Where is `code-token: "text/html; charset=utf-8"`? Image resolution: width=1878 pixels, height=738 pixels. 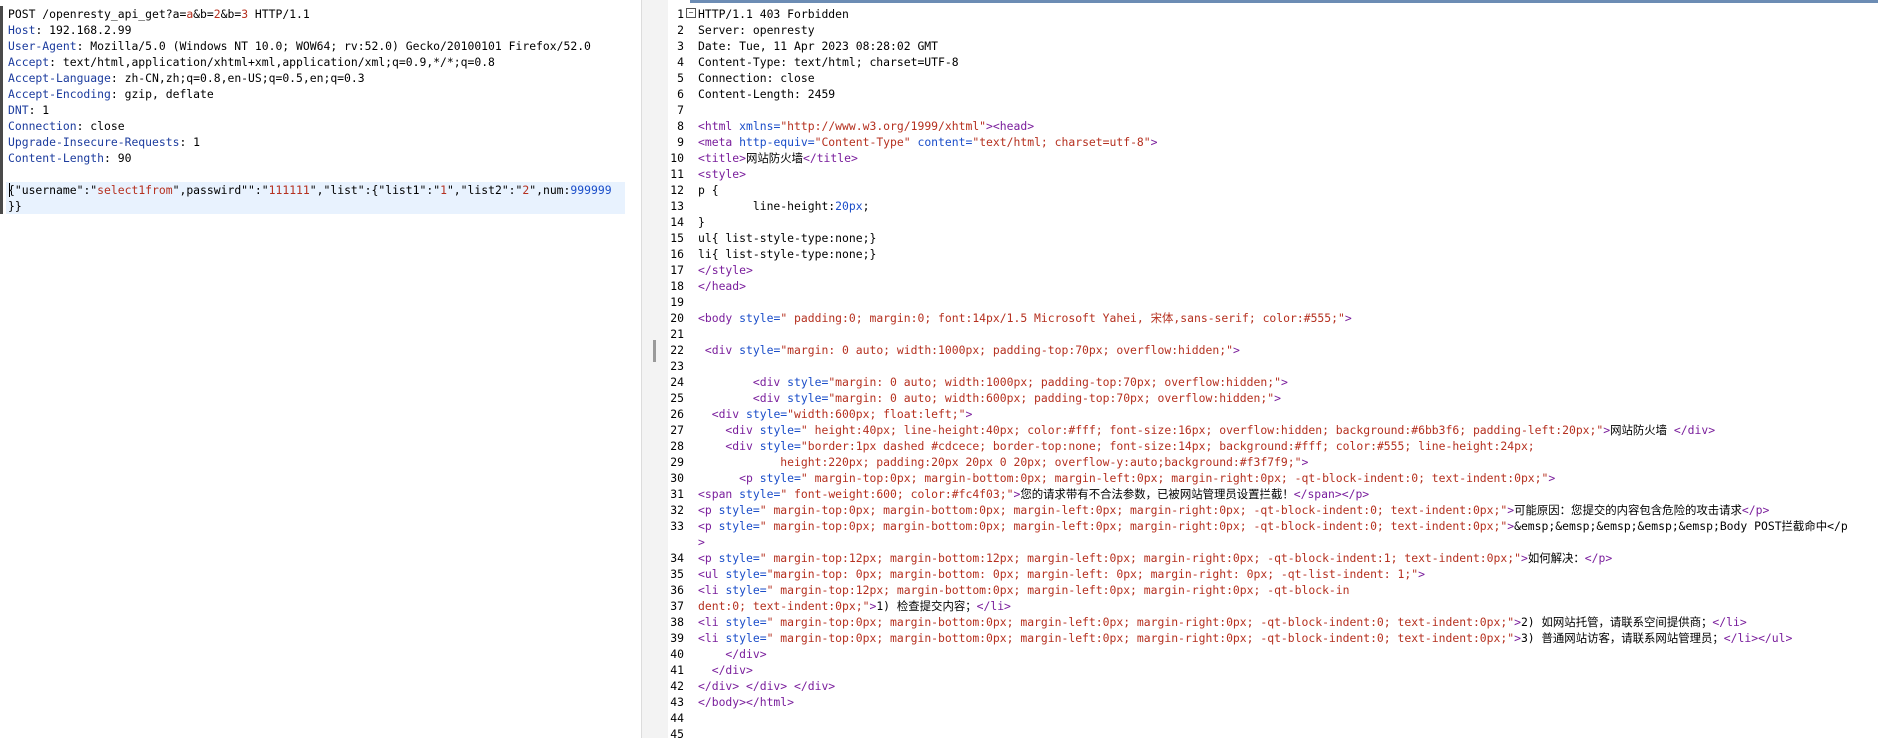
code-token: "text/html; charset=utf-8" is located at coordinates (1061, 142).